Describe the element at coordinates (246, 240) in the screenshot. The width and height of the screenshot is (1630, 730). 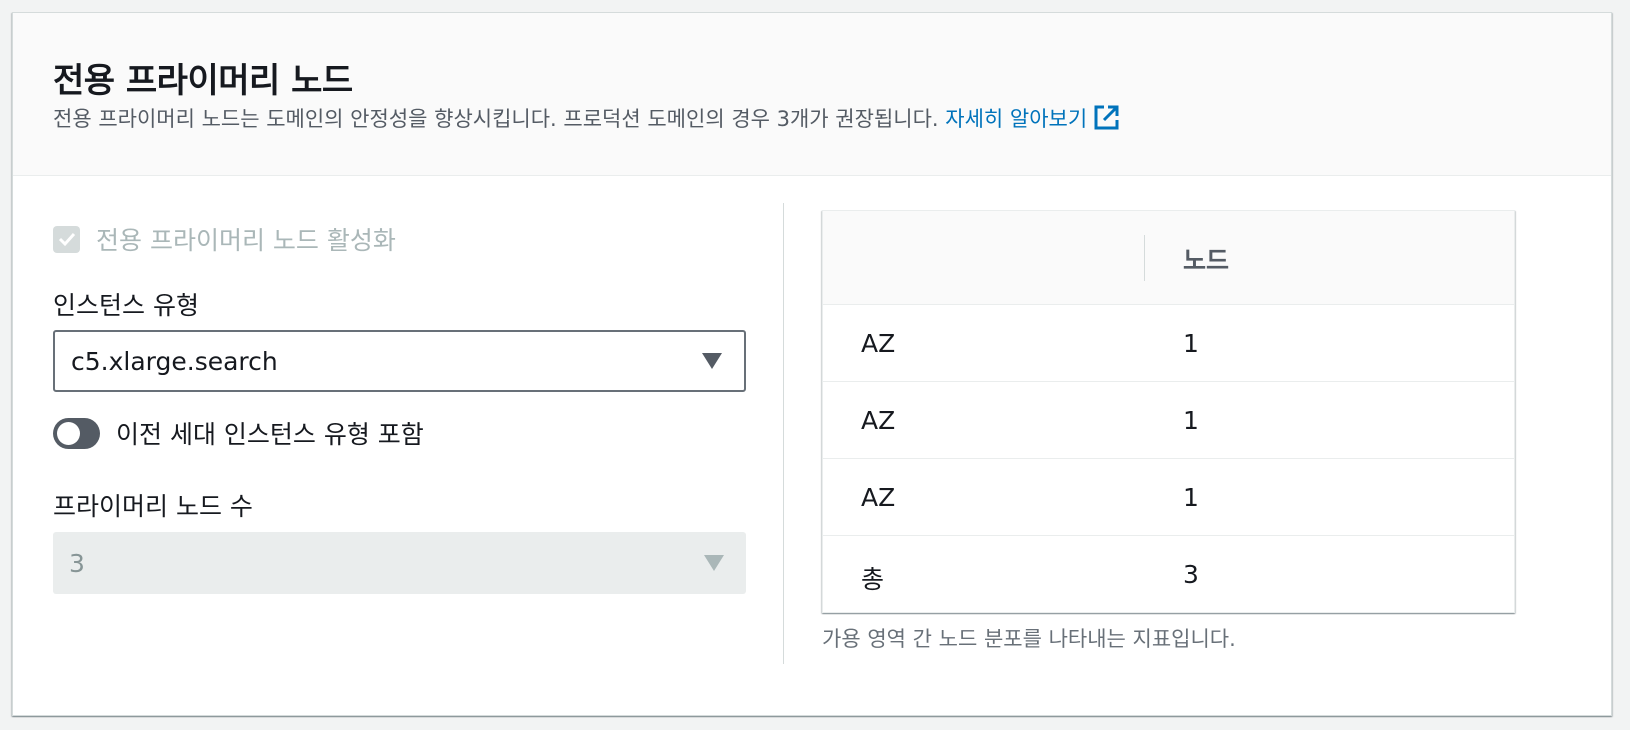
I see `enable-dedicated-nodes-label: 전용 프라이머리 노드 활성화` at that location.